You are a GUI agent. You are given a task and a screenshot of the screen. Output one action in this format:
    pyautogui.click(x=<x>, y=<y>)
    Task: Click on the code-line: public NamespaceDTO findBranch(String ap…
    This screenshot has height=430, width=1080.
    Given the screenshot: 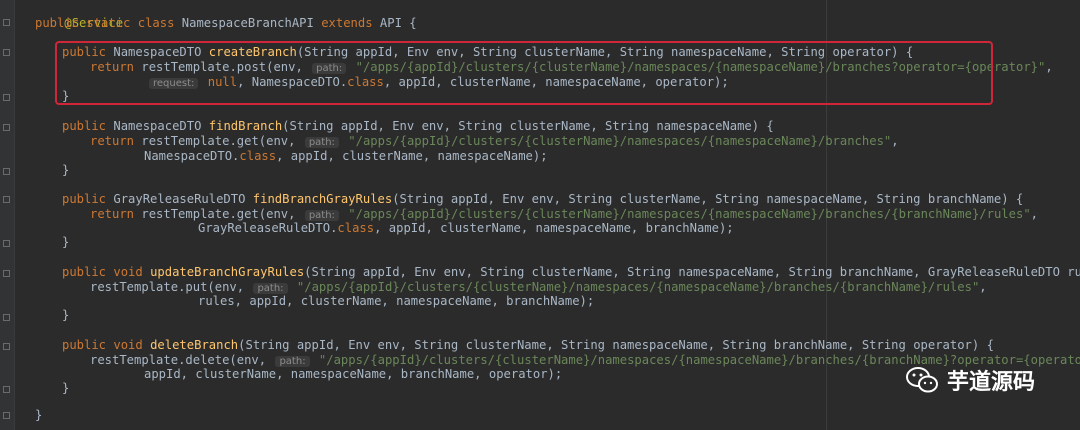 What is the action you would take?
    pyautogui.click(x=418, y=126)
    